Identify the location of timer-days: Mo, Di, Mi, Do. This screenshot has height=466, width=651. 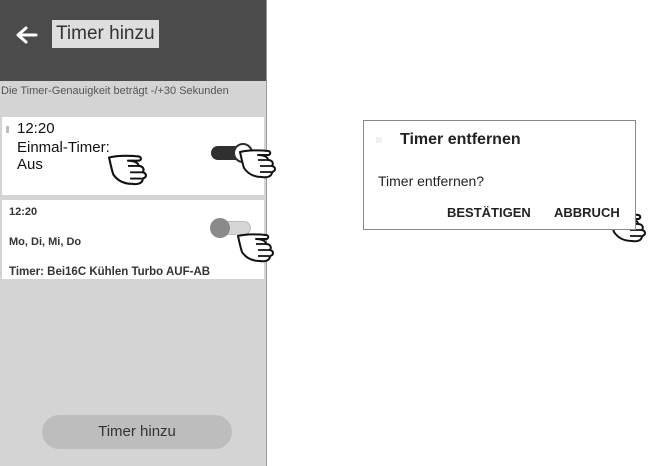
(45, 242).